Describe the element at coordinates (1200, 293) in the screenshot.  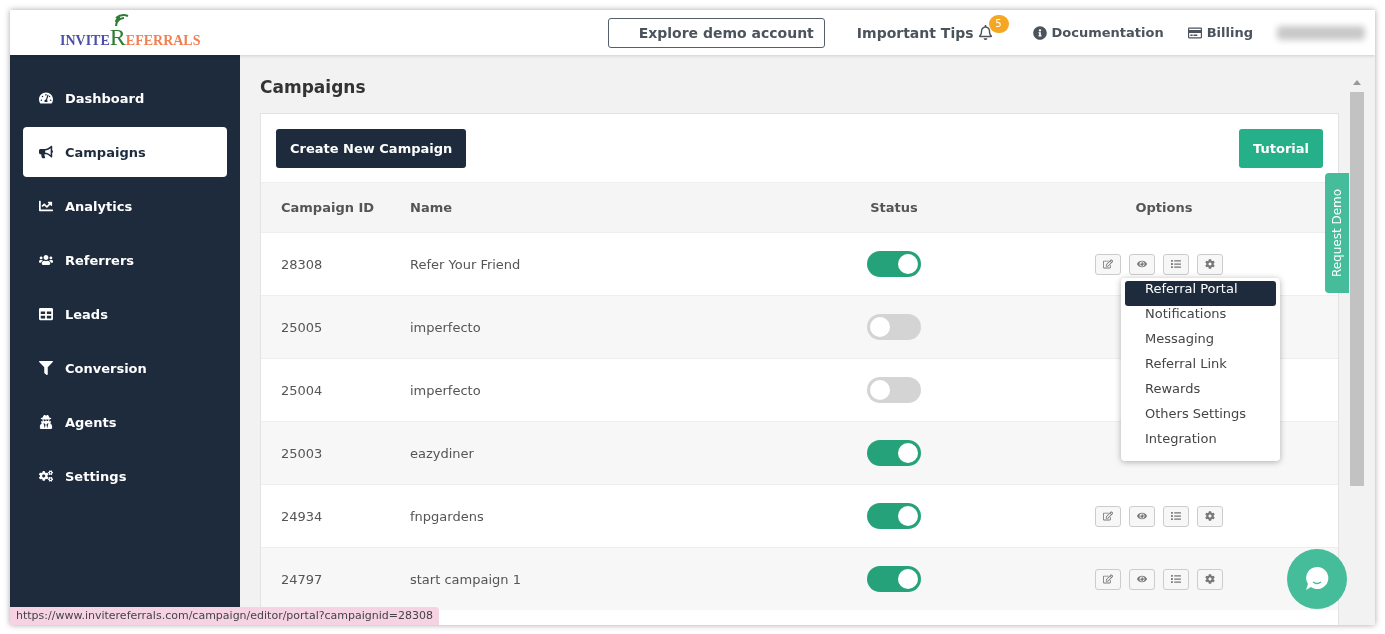
I see `menu-item: Referral Portal` at that location.